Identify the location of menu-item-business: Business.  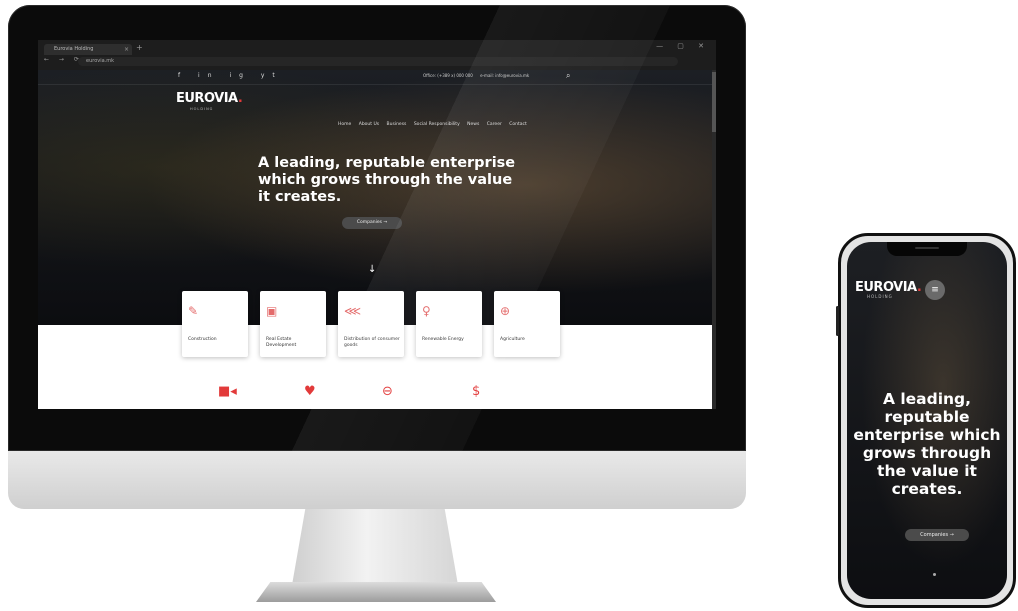
(397, 124).